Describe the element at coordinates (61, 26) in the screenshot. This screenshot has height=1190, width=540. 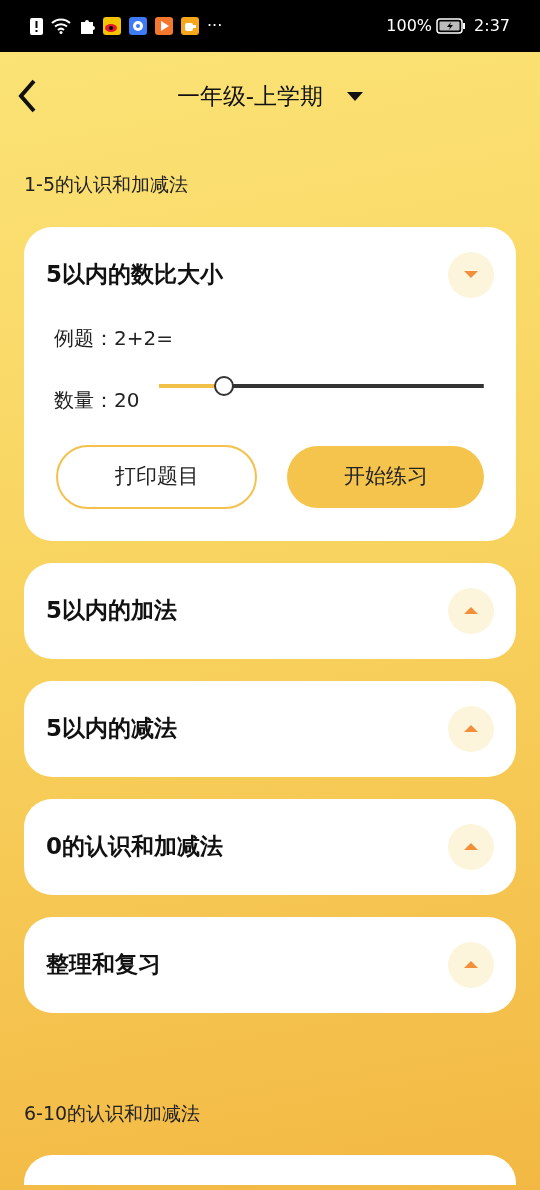
I see `wifi-icon` at that location.